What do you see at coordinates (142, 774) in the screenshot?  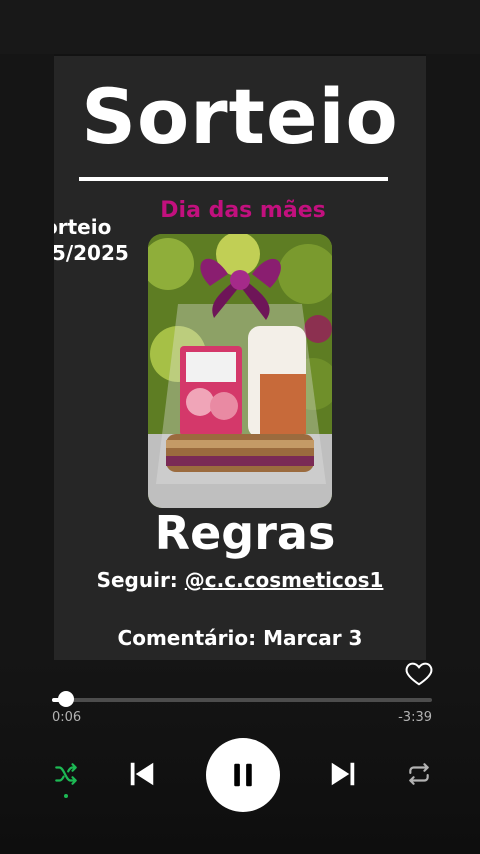 I see `skip-previous-icon` at bounding box center [142, 774].